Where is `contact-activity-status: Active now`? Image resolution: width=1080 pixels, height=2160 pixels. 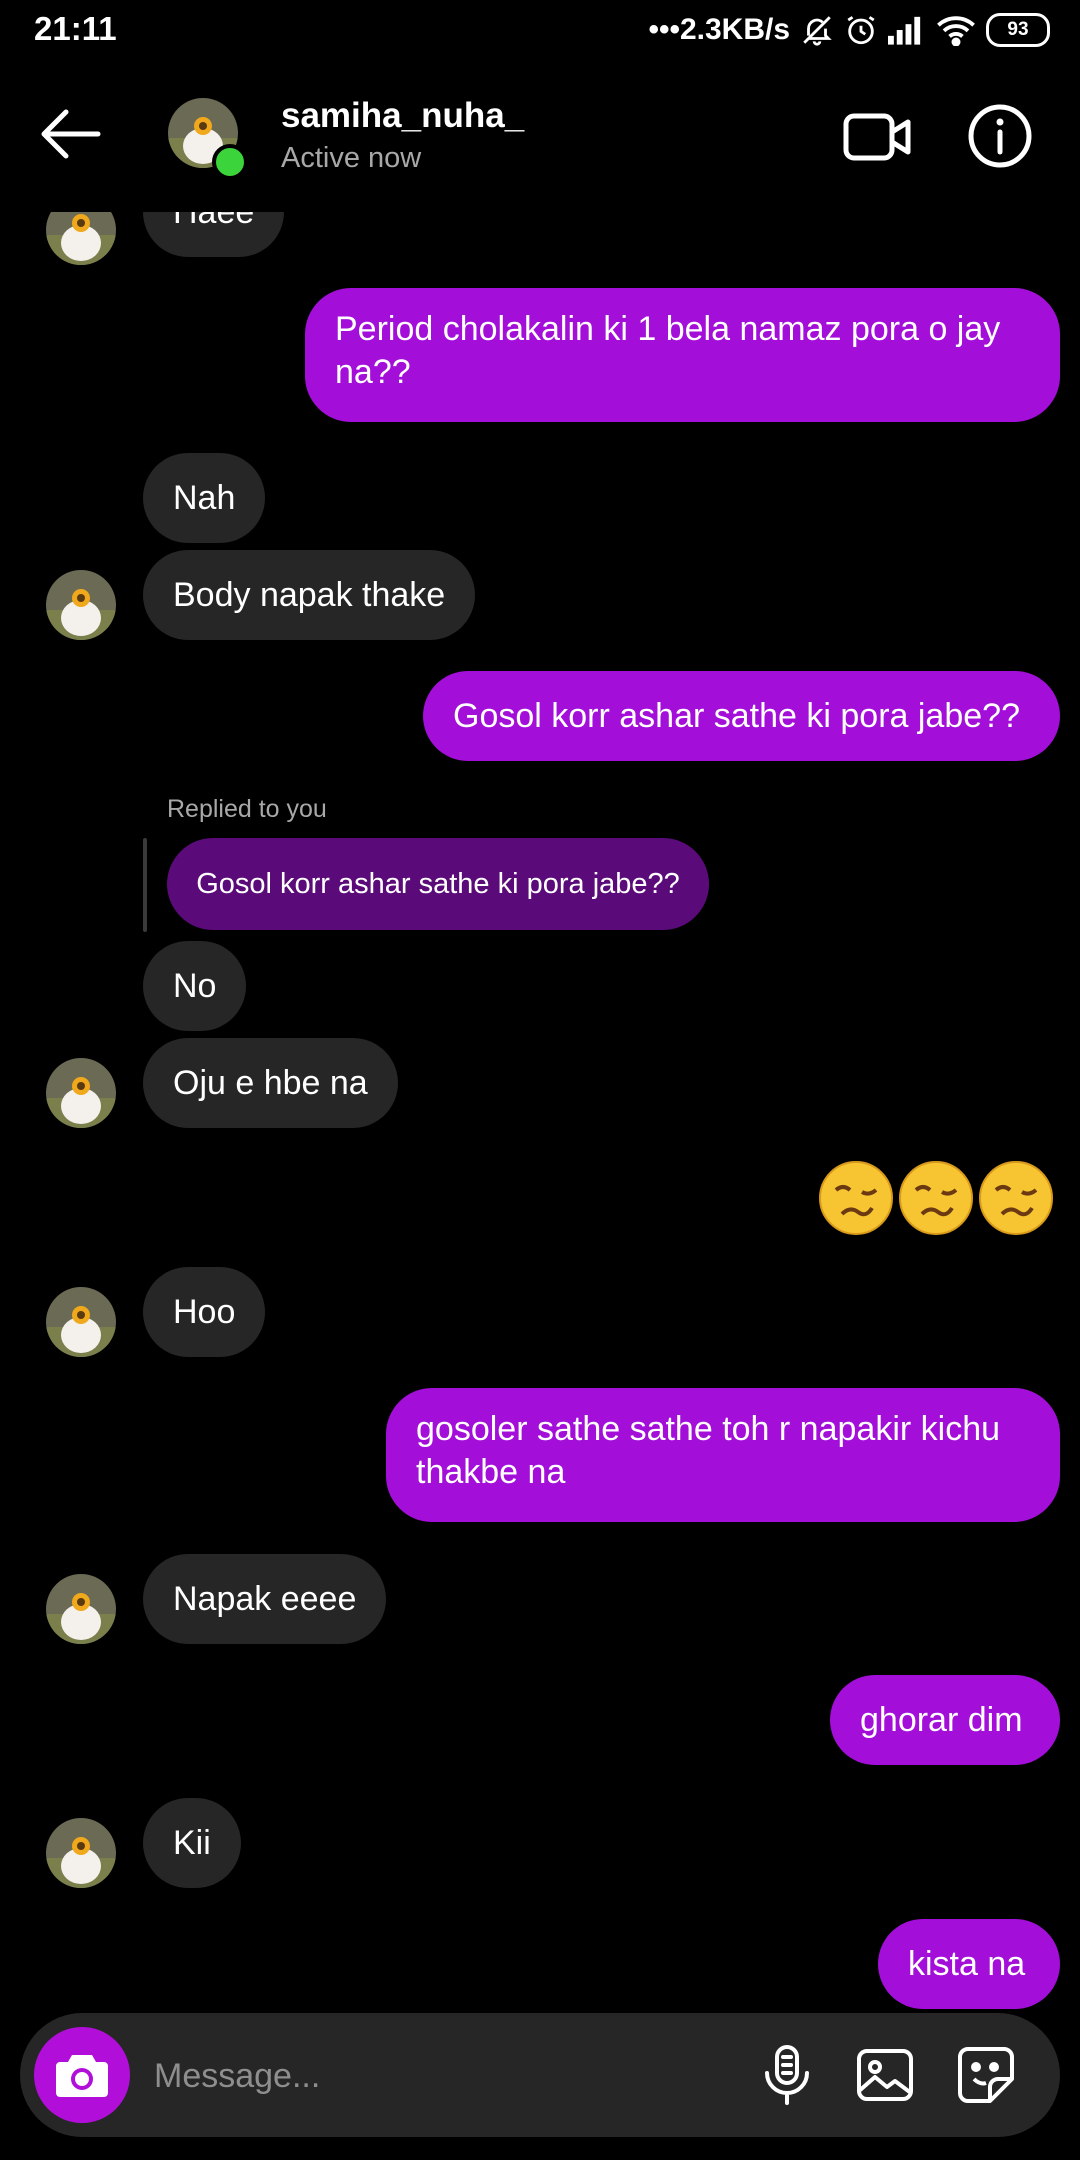
contact-activity-status: Active now is located at coordinates (351, 158).